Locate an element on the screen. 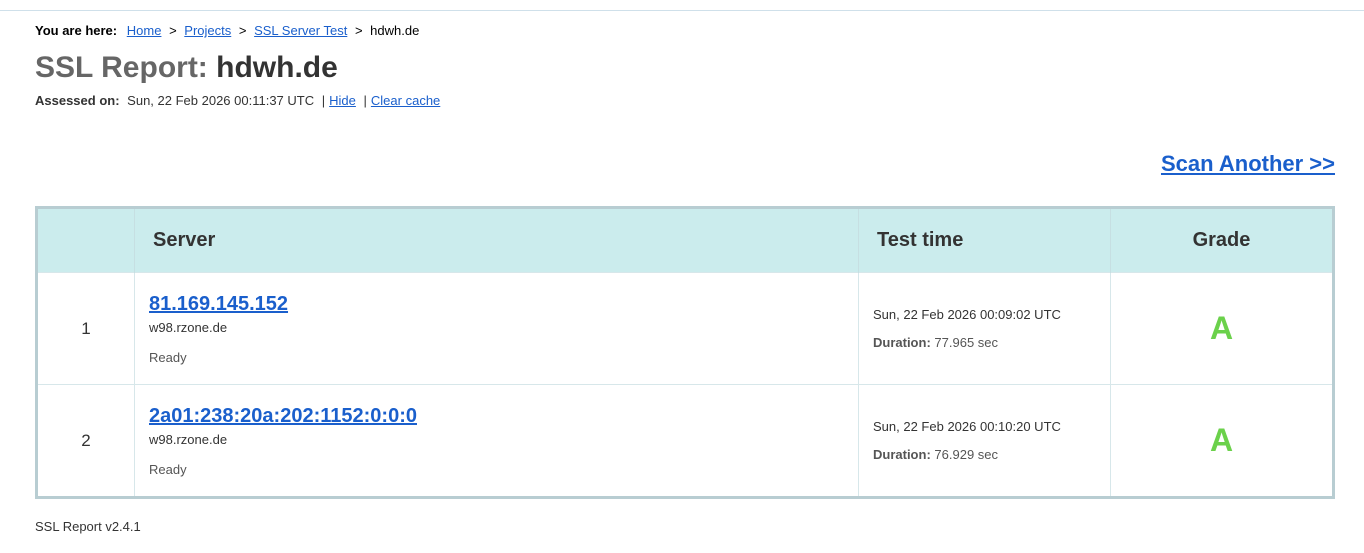 The image size is (1364, 553). header-index is located at coordinates (85, 240).